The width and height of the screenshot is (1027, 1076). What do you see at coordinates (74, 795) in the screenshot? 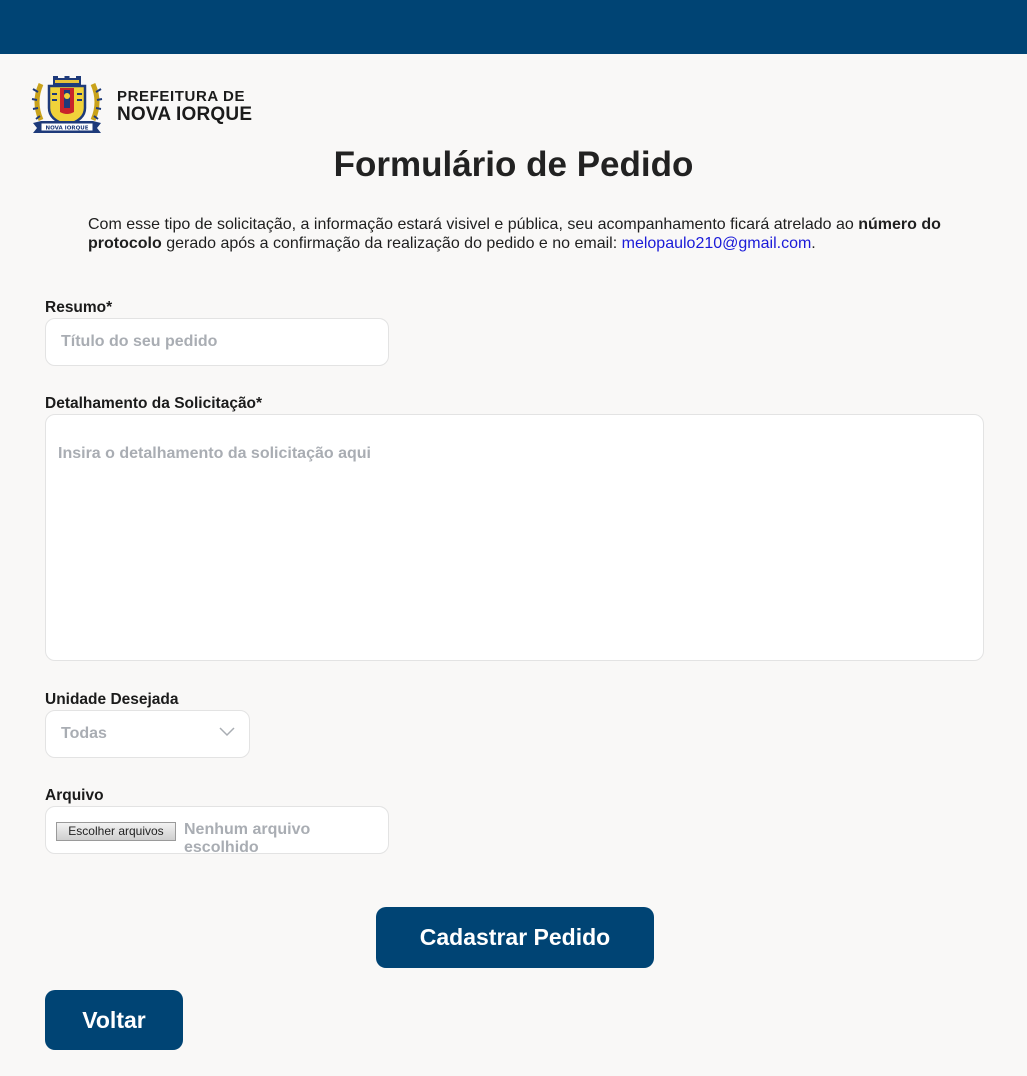
I see `arquivo-label: Arquivo` at bounding box center [74, 795].